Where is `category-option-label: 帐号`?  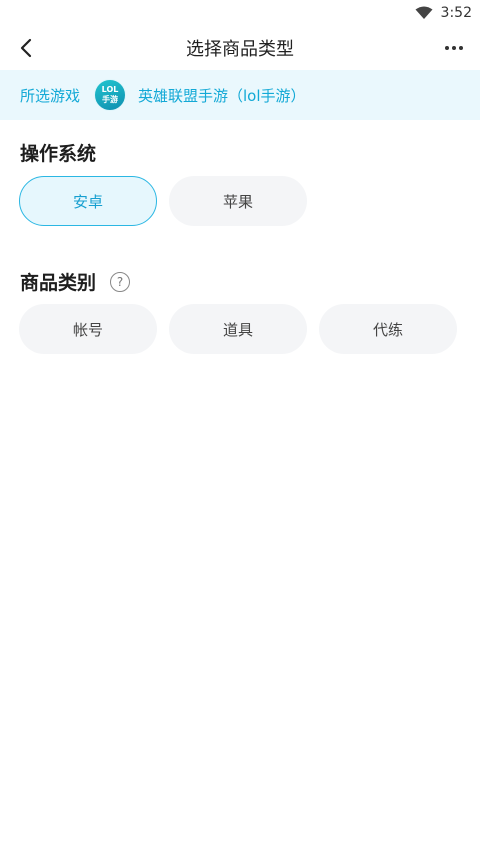 category-option-label: 帐号 is located at coordinates (87, 329).